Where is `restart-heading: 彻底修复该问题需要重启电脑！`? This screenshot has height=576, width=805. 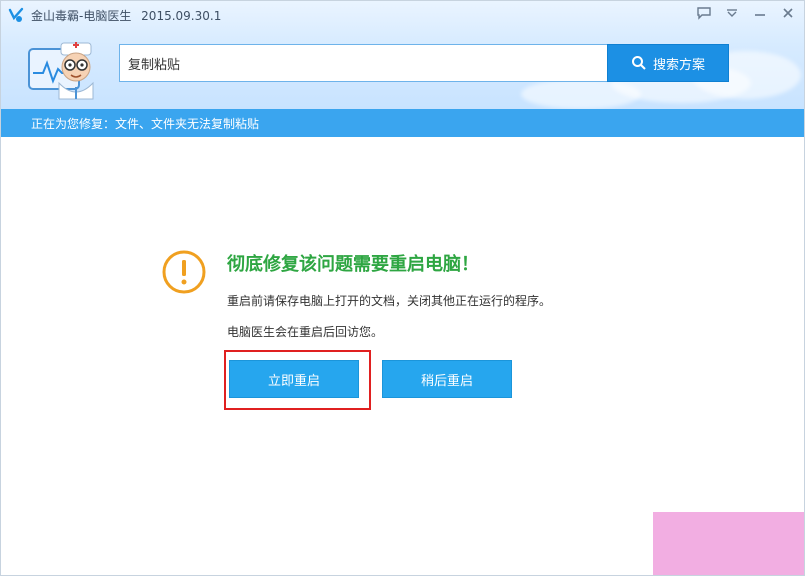 restart-heading: 彻底修复该问题需要重启电脑！ is located at coordinates (353, 264).